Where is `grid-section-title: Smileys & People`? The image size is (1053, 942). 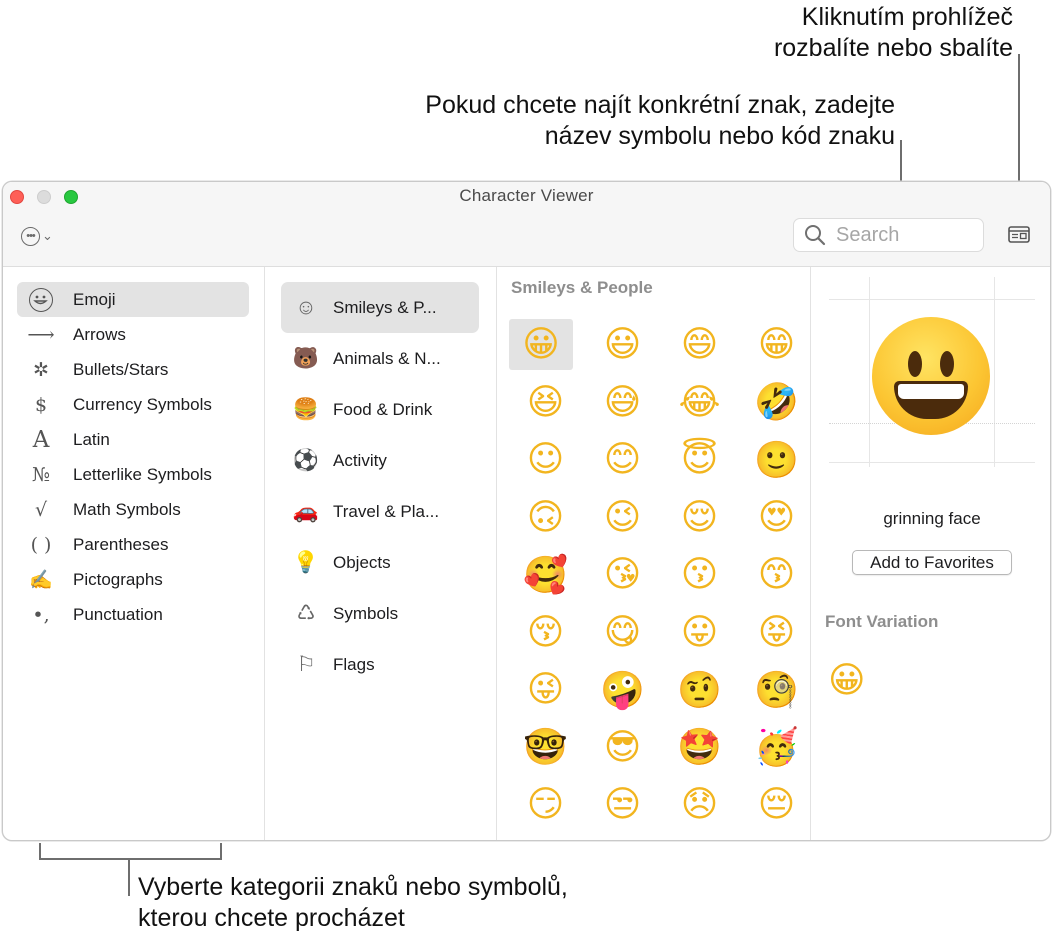 grid-section-title: Smileys & People is located at coordinates (582, 287).